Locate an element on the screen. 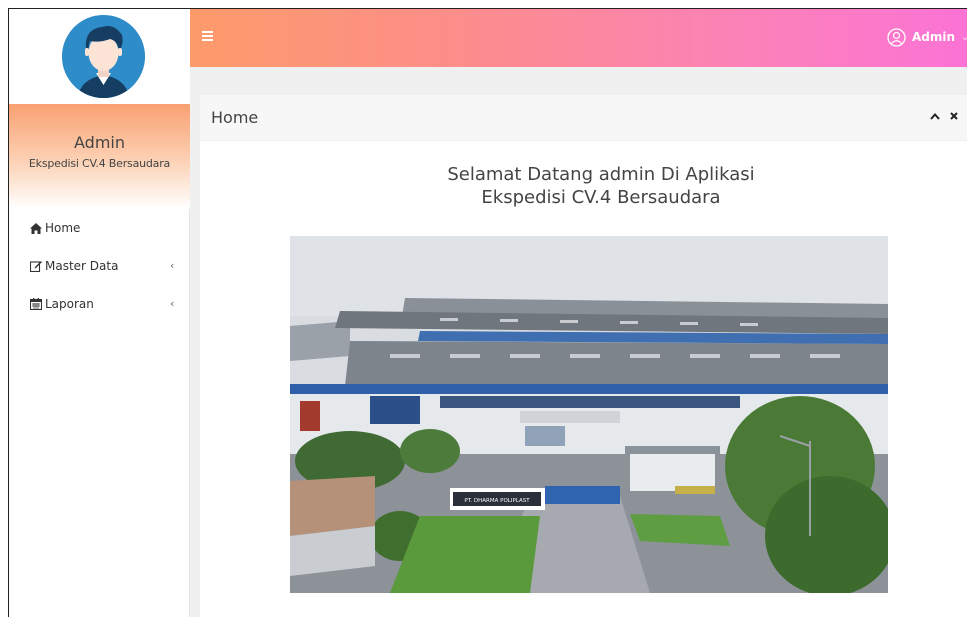  user-avatar-icon is located at coordinates (103, 56).